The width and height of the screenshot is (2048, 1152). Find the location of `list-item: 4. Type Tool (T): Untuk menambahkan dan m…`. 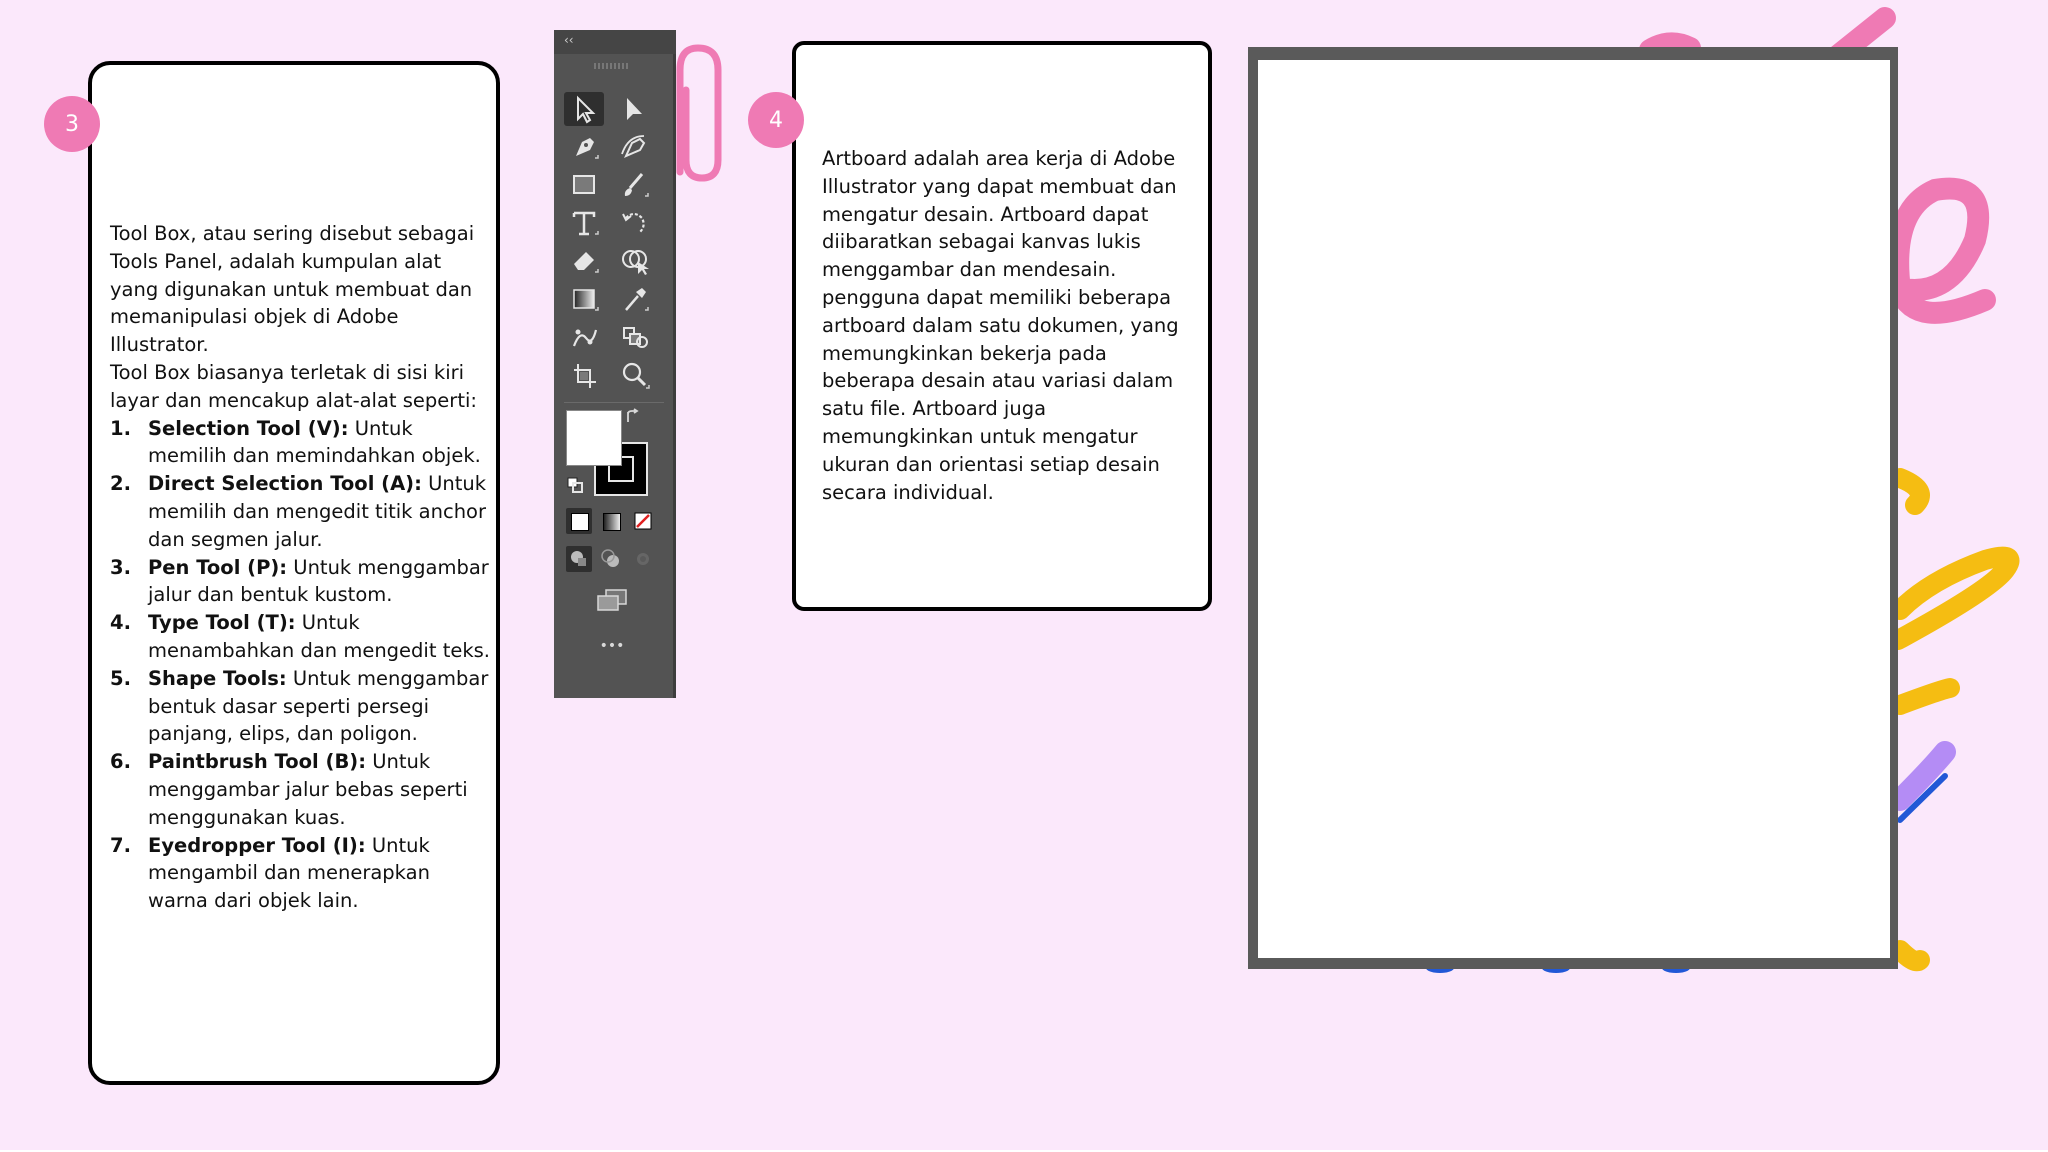

list-item: 4. Type Tool (T): Untuk menambahkan dan m… is located at coordinates (300, 636).